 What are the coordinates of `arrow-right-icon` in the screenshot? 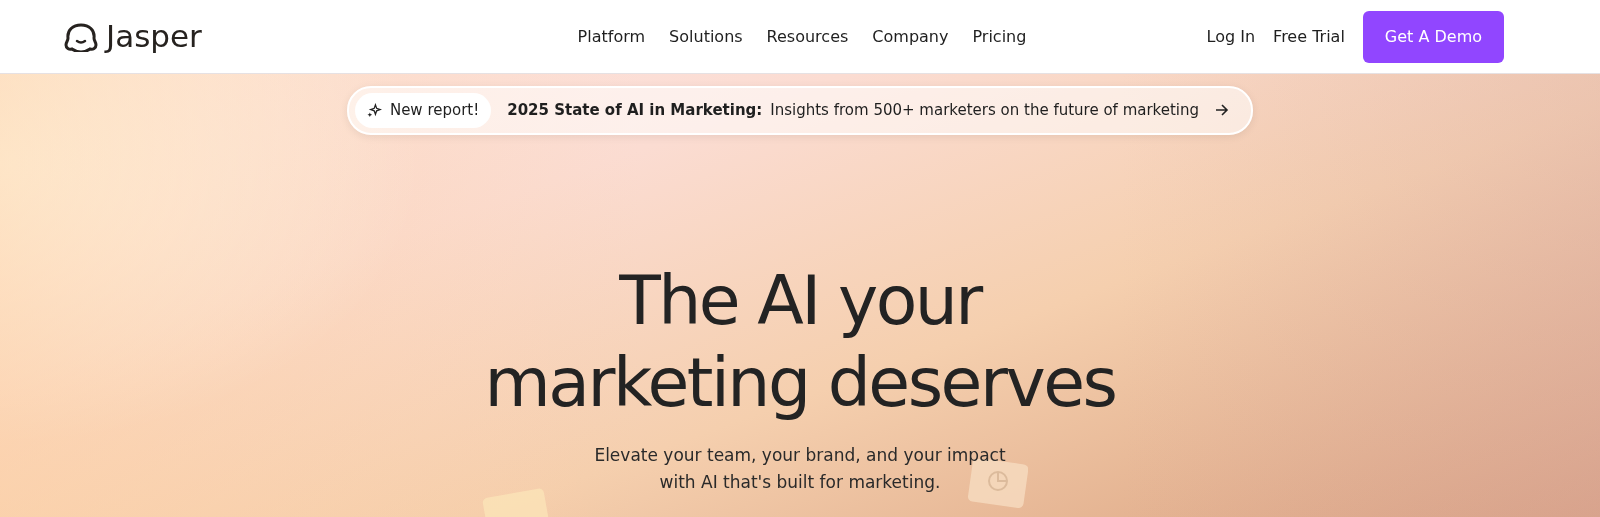 It's located at (1222, 110).